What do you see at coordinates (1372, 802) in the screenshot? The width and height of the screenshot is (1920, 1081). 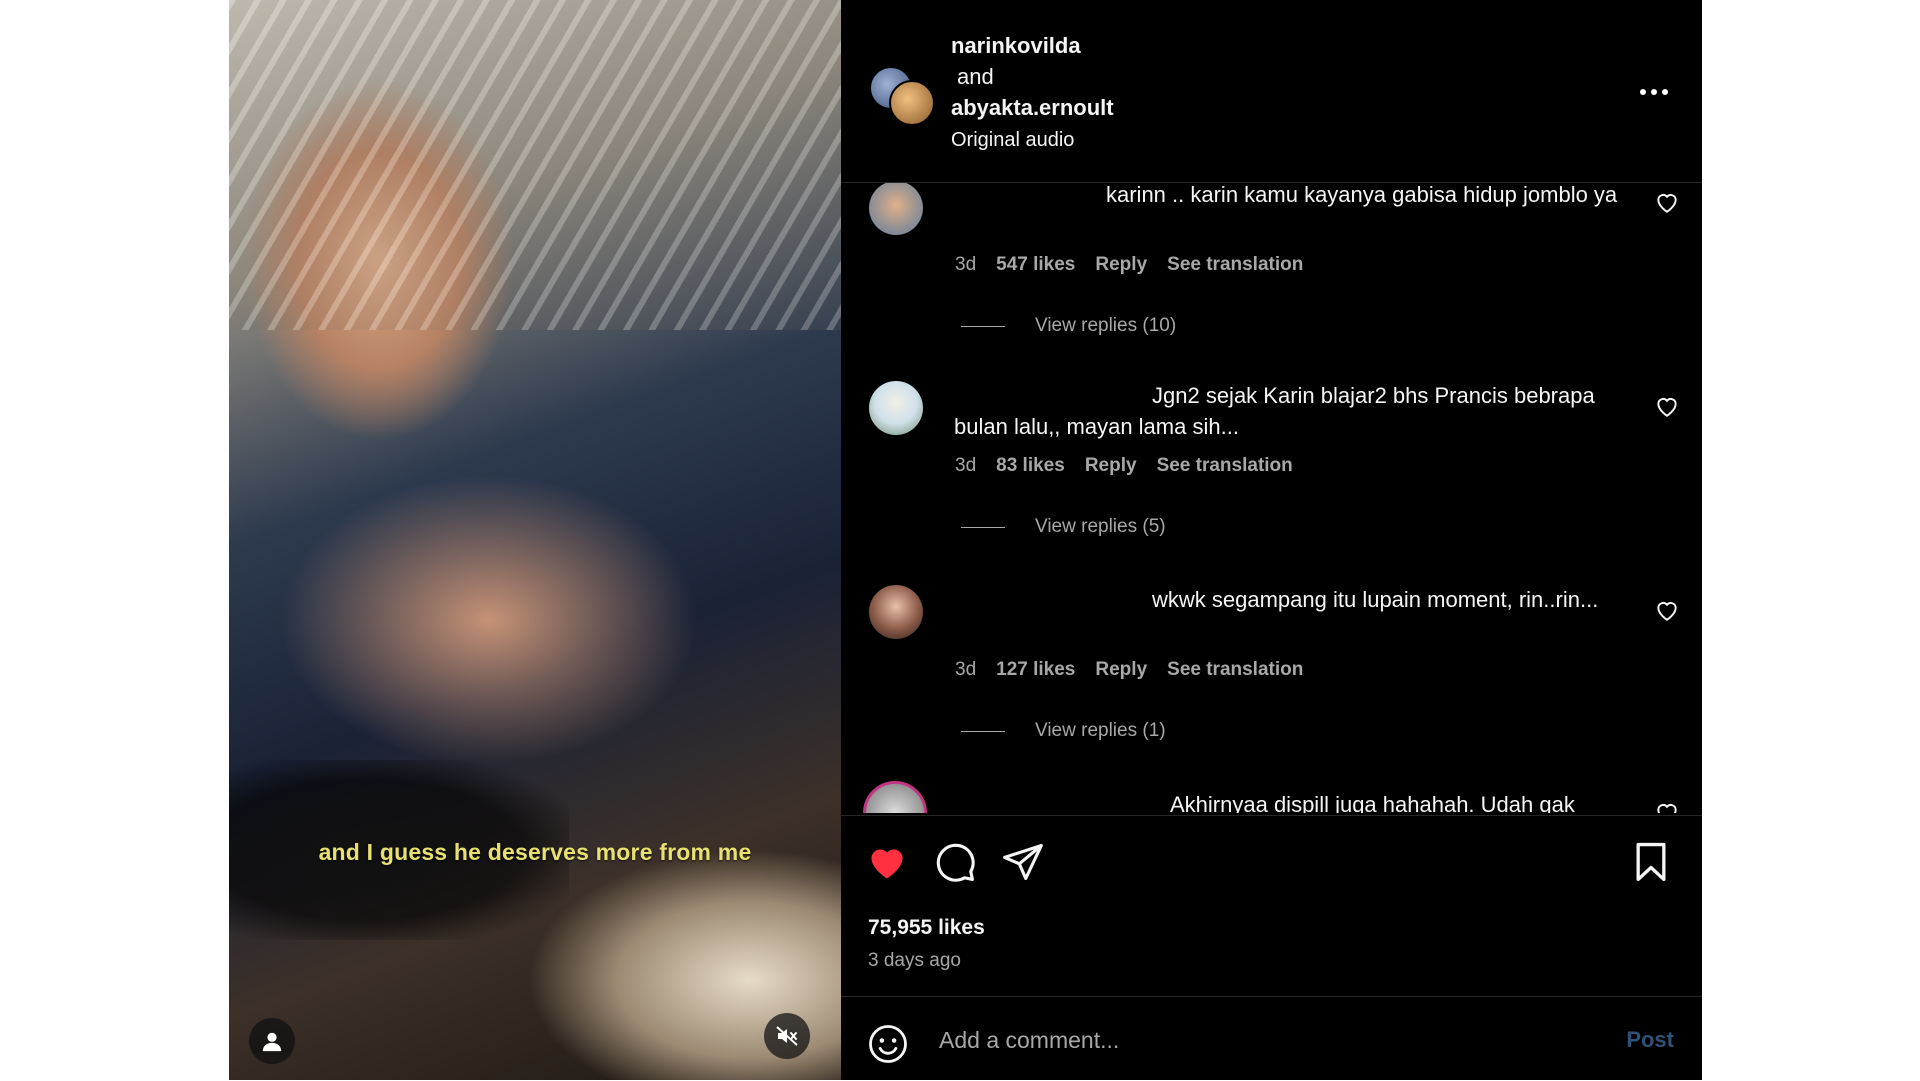 I see `comment-text: Akhirnyaa dispill juga hahahah. Udah gak` at bounding box center [1372, 802].